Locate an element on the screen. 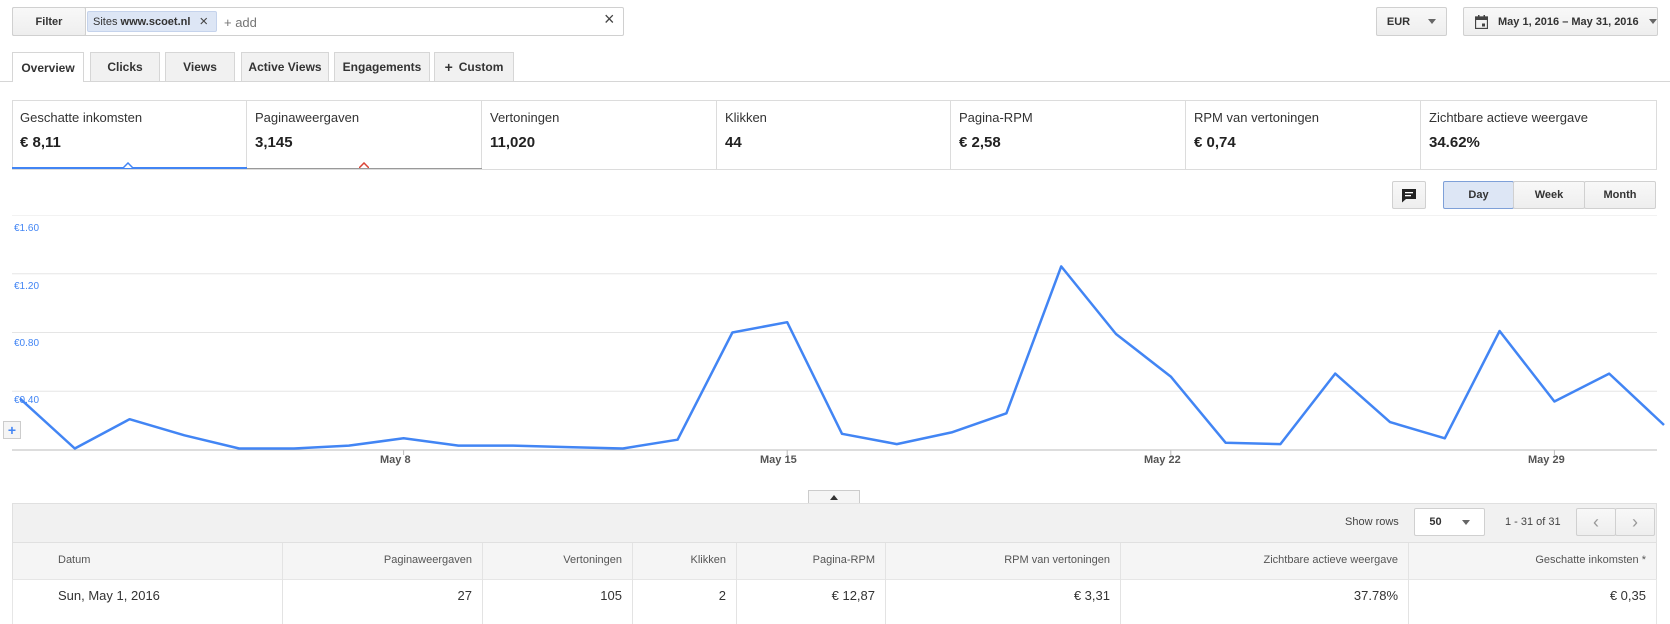  y-axis-tick: €0.40 is located at coordinates (27, 400).